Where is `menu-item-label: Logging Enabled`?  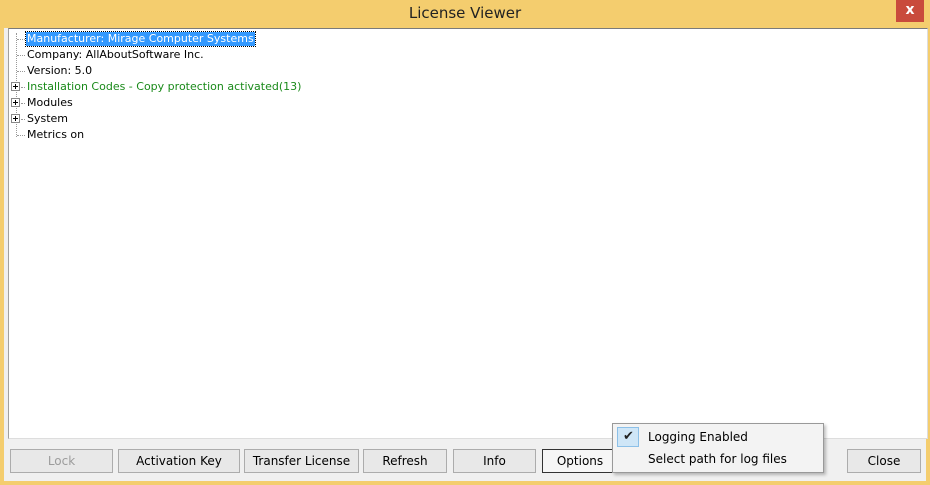
menu-item-label: Logging Enabled is located at coordinates (698, 437).